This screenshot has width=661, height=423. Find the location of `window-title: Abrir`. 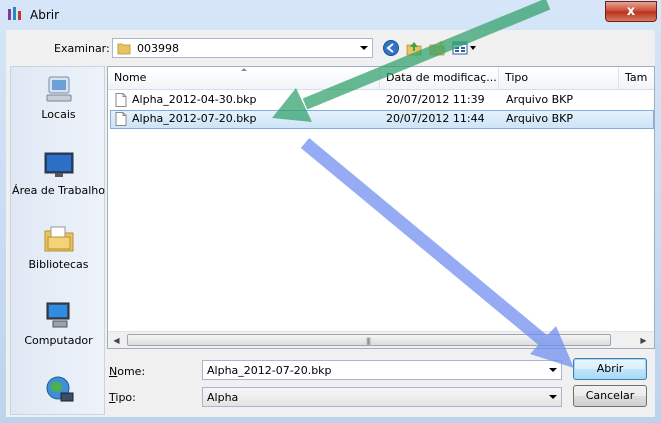

window-title: Abrir is located at coordinates (45, 15).